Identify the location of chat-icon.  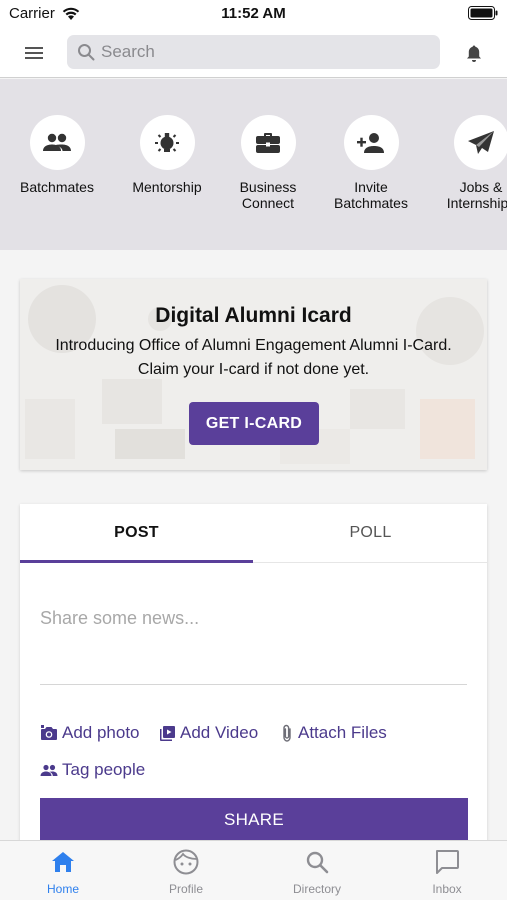
(447, 862).